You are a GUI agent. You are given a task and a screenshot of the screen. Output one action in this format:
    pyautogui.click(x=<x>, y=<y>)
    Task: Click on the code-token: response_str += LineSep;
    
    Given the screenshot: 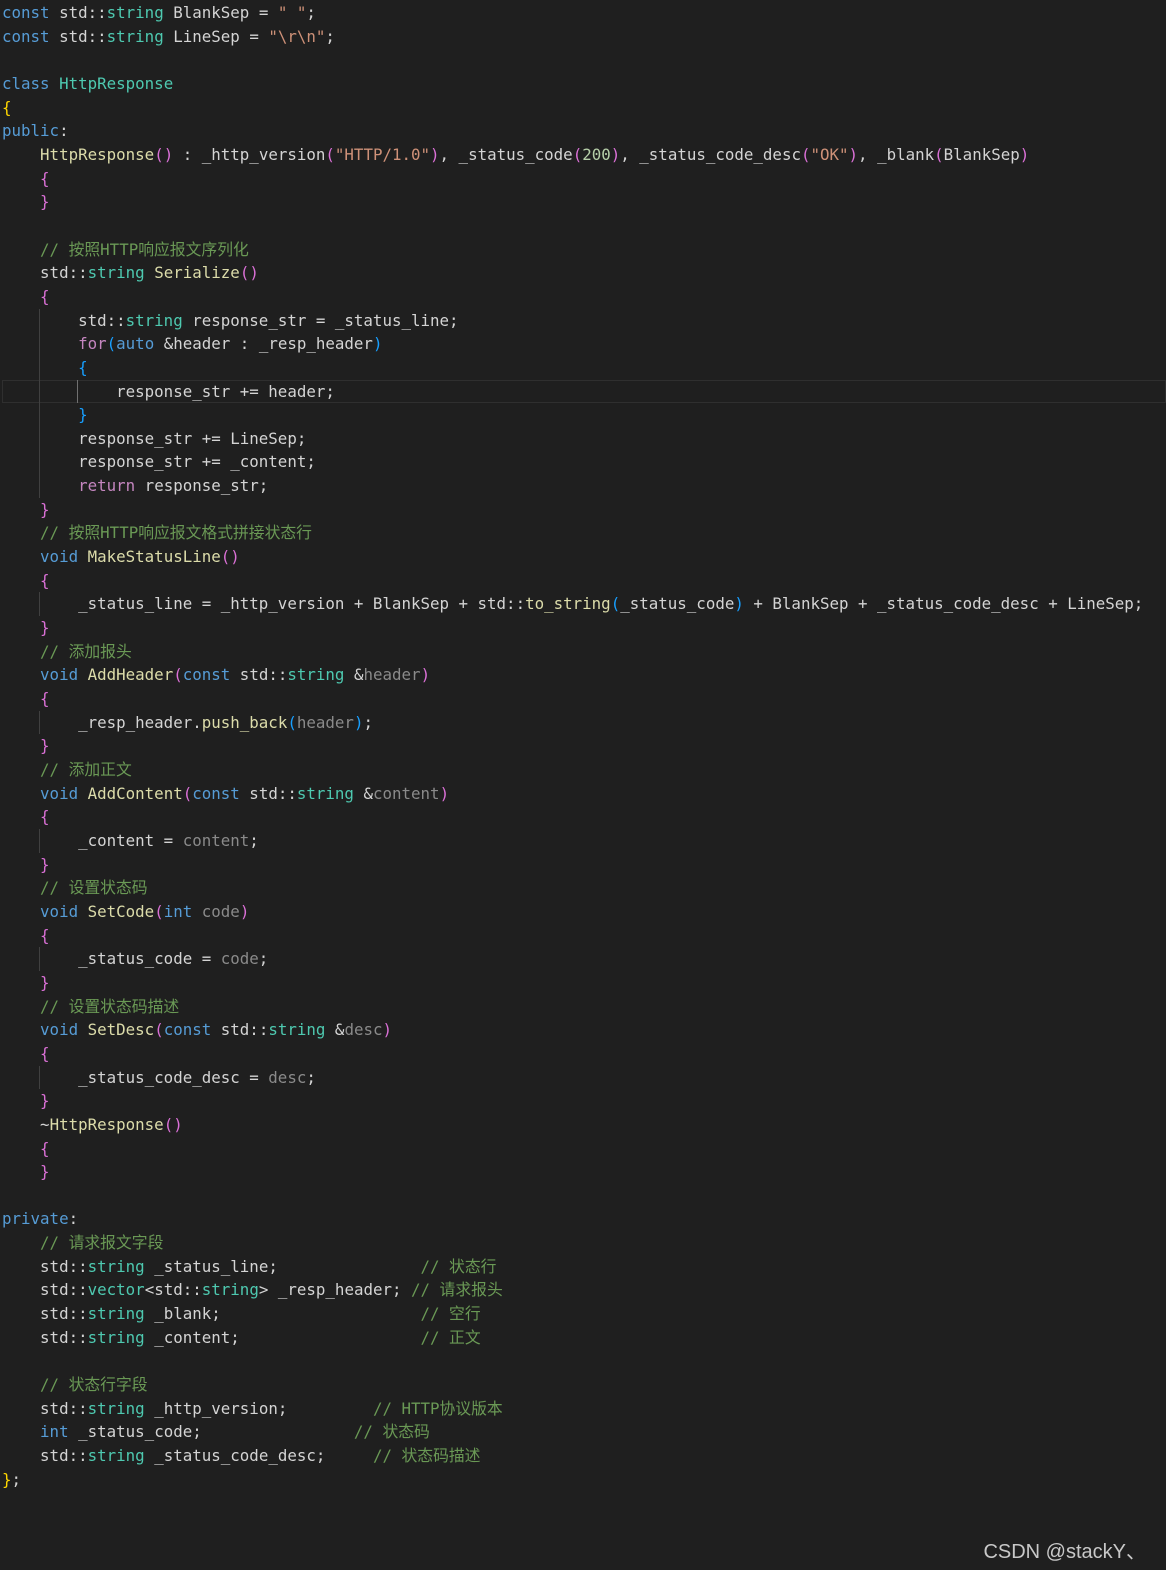 What is the action you would take?
    pyautogui.click(x=154, y=438)
    